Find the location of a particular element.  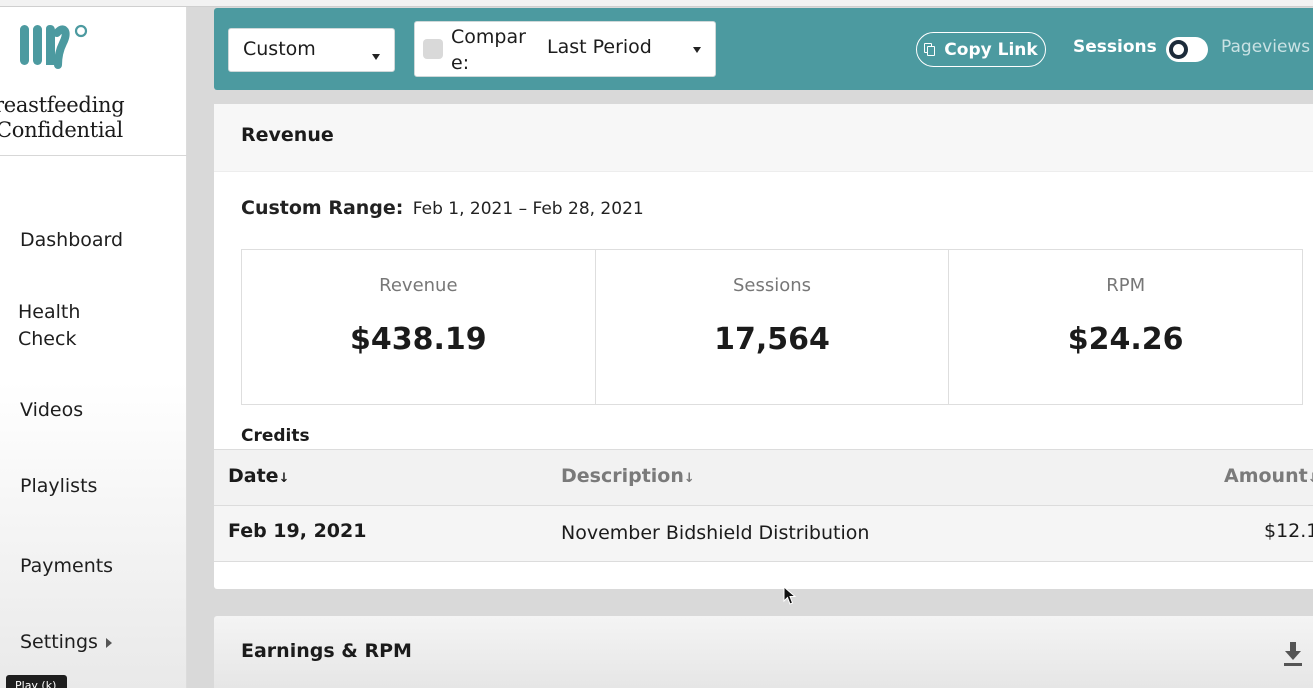

column-header-date: Date↓ is located at coordinates (258, 476).